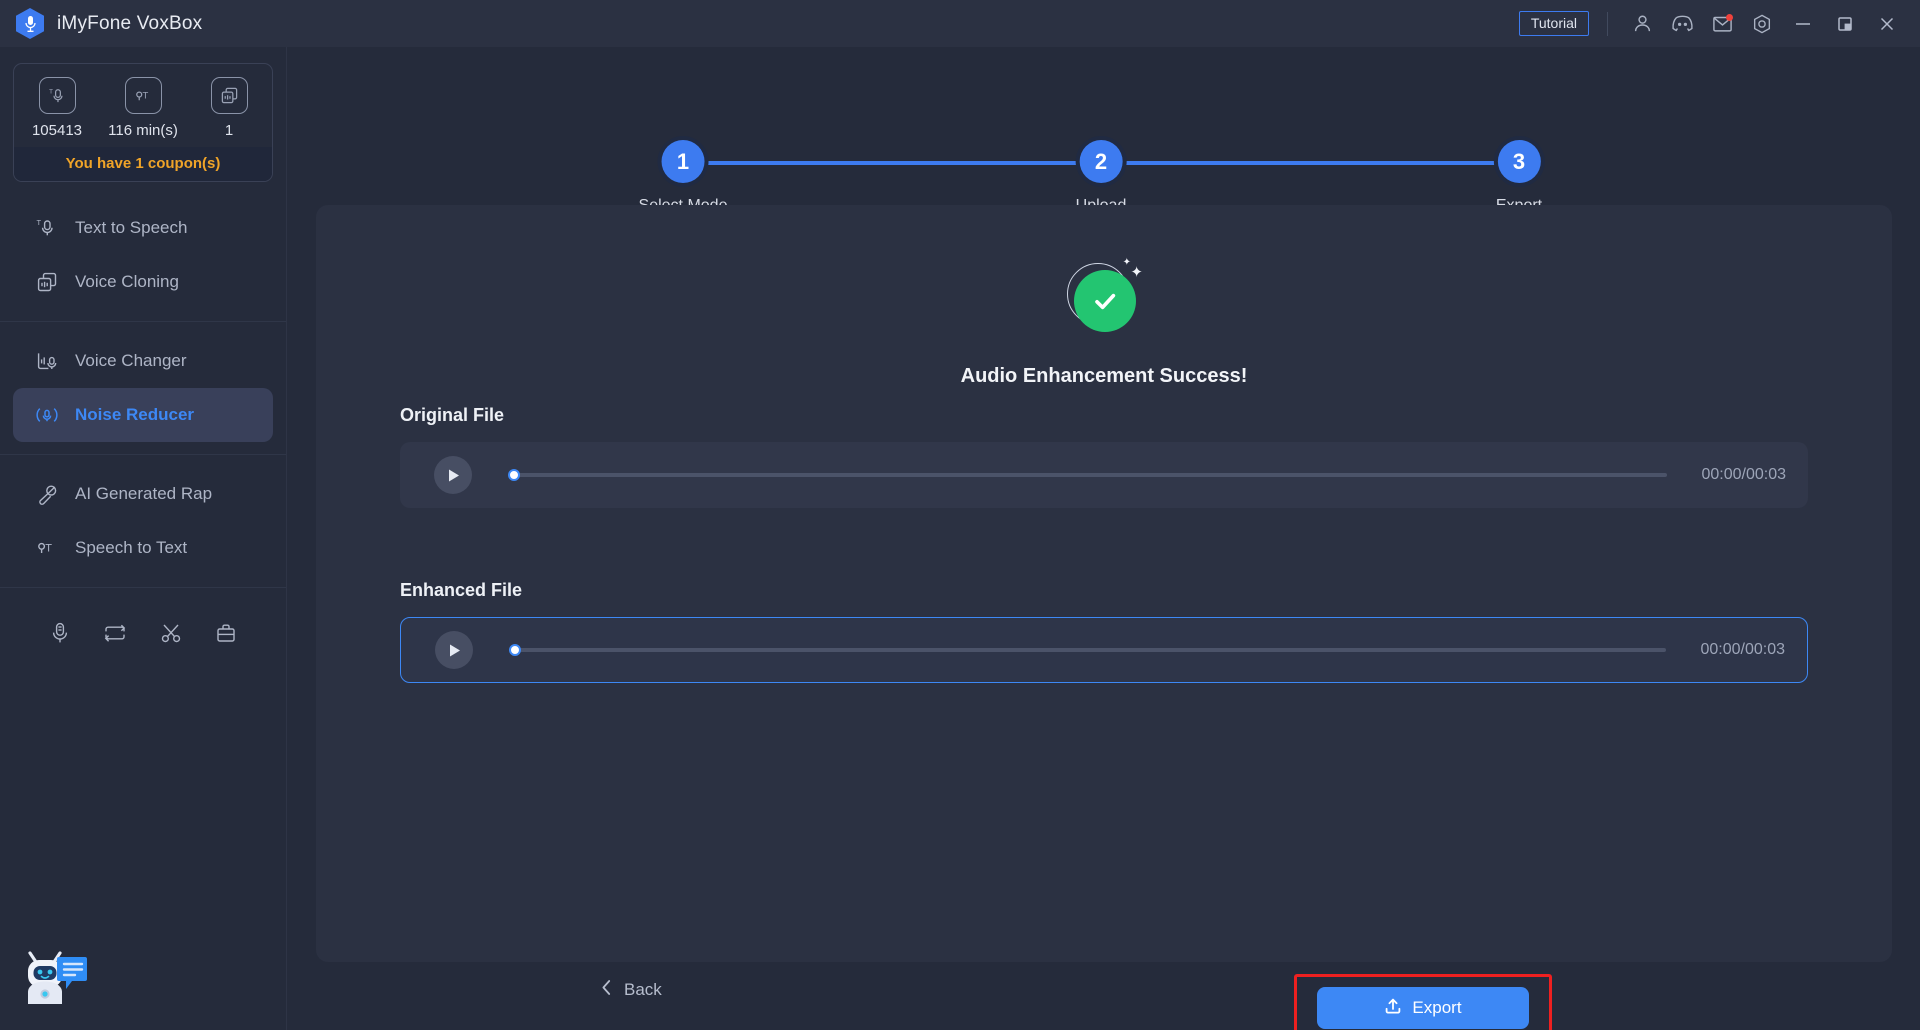 This screenshot has height=1030, width=1920. What do you see at coordinates (1642, 24) in the screenshot?
I see `account-icon` at bounding box center [1642, 24].